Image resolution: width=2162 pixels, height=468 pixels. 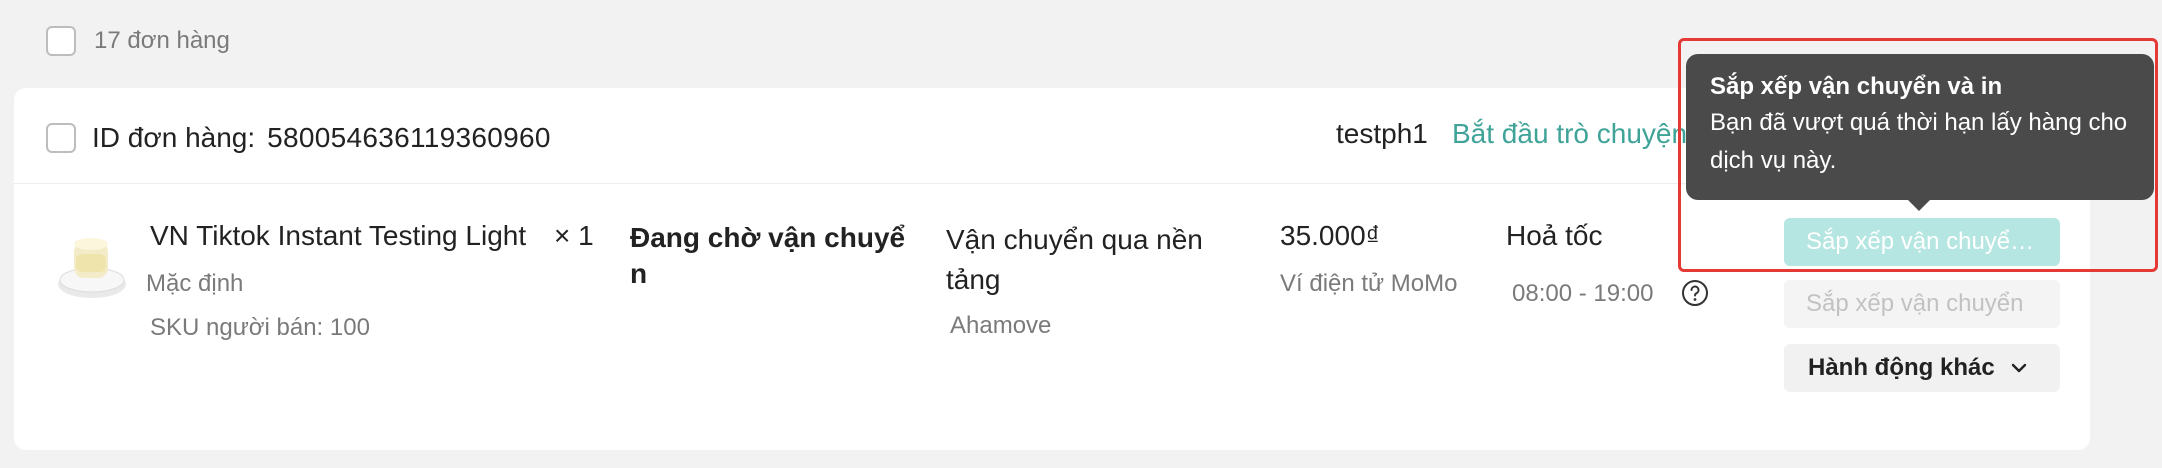 What do you see at coordinates (1001, 325) in the screenshot?
I see `shipping-carrier: Ahamove` at bounding box center [1001, 325].